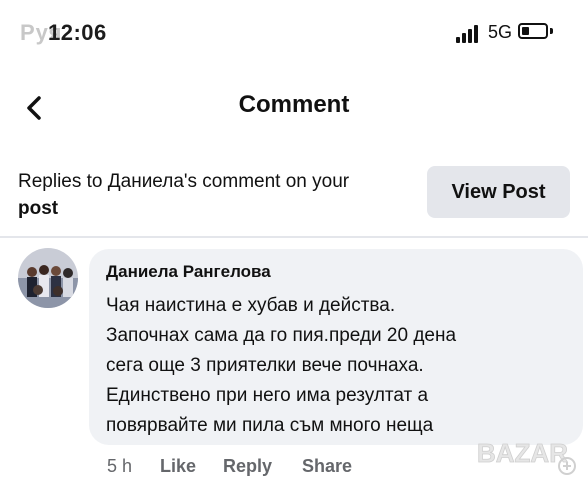 The image size is (588, 485). I want to click on comment-timestamp: 5 h, so click(120, 466).